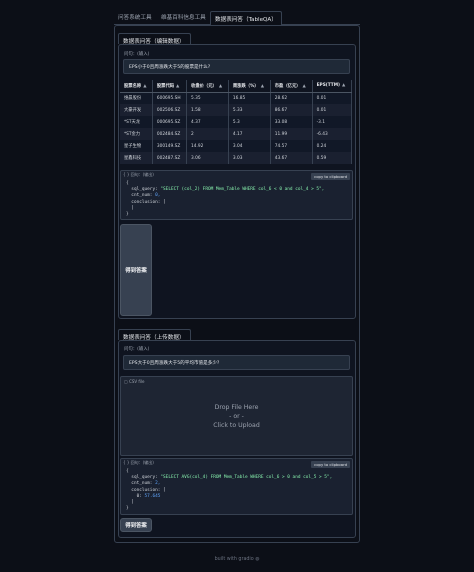  What do you see at coordinates (126, 381) in the screenshot?
I see `file-icon: ▢` at bounding box center [126, 381].